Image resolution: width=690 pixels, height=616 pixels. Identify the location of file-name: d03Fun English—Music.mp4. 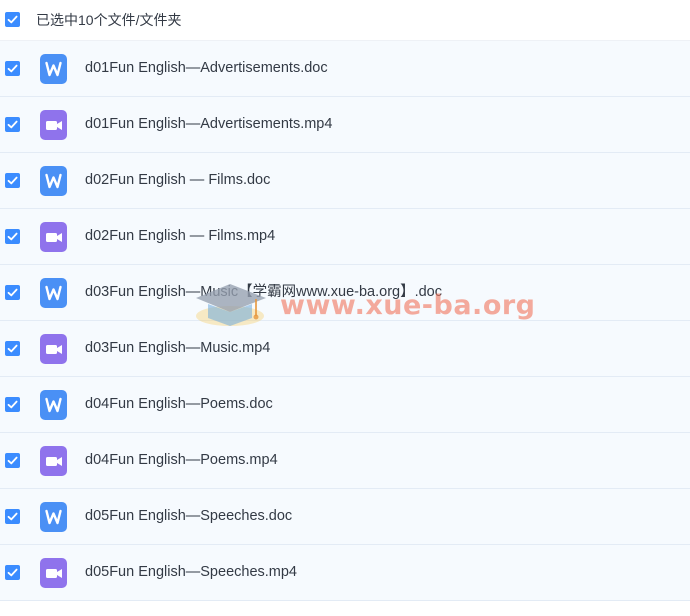
(177, 348).